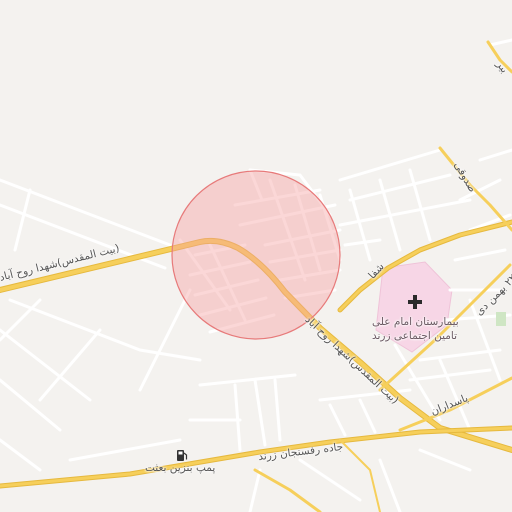 The height and width of the screenshot is (512, 512). I want to click on park-area, so click(501, 319).